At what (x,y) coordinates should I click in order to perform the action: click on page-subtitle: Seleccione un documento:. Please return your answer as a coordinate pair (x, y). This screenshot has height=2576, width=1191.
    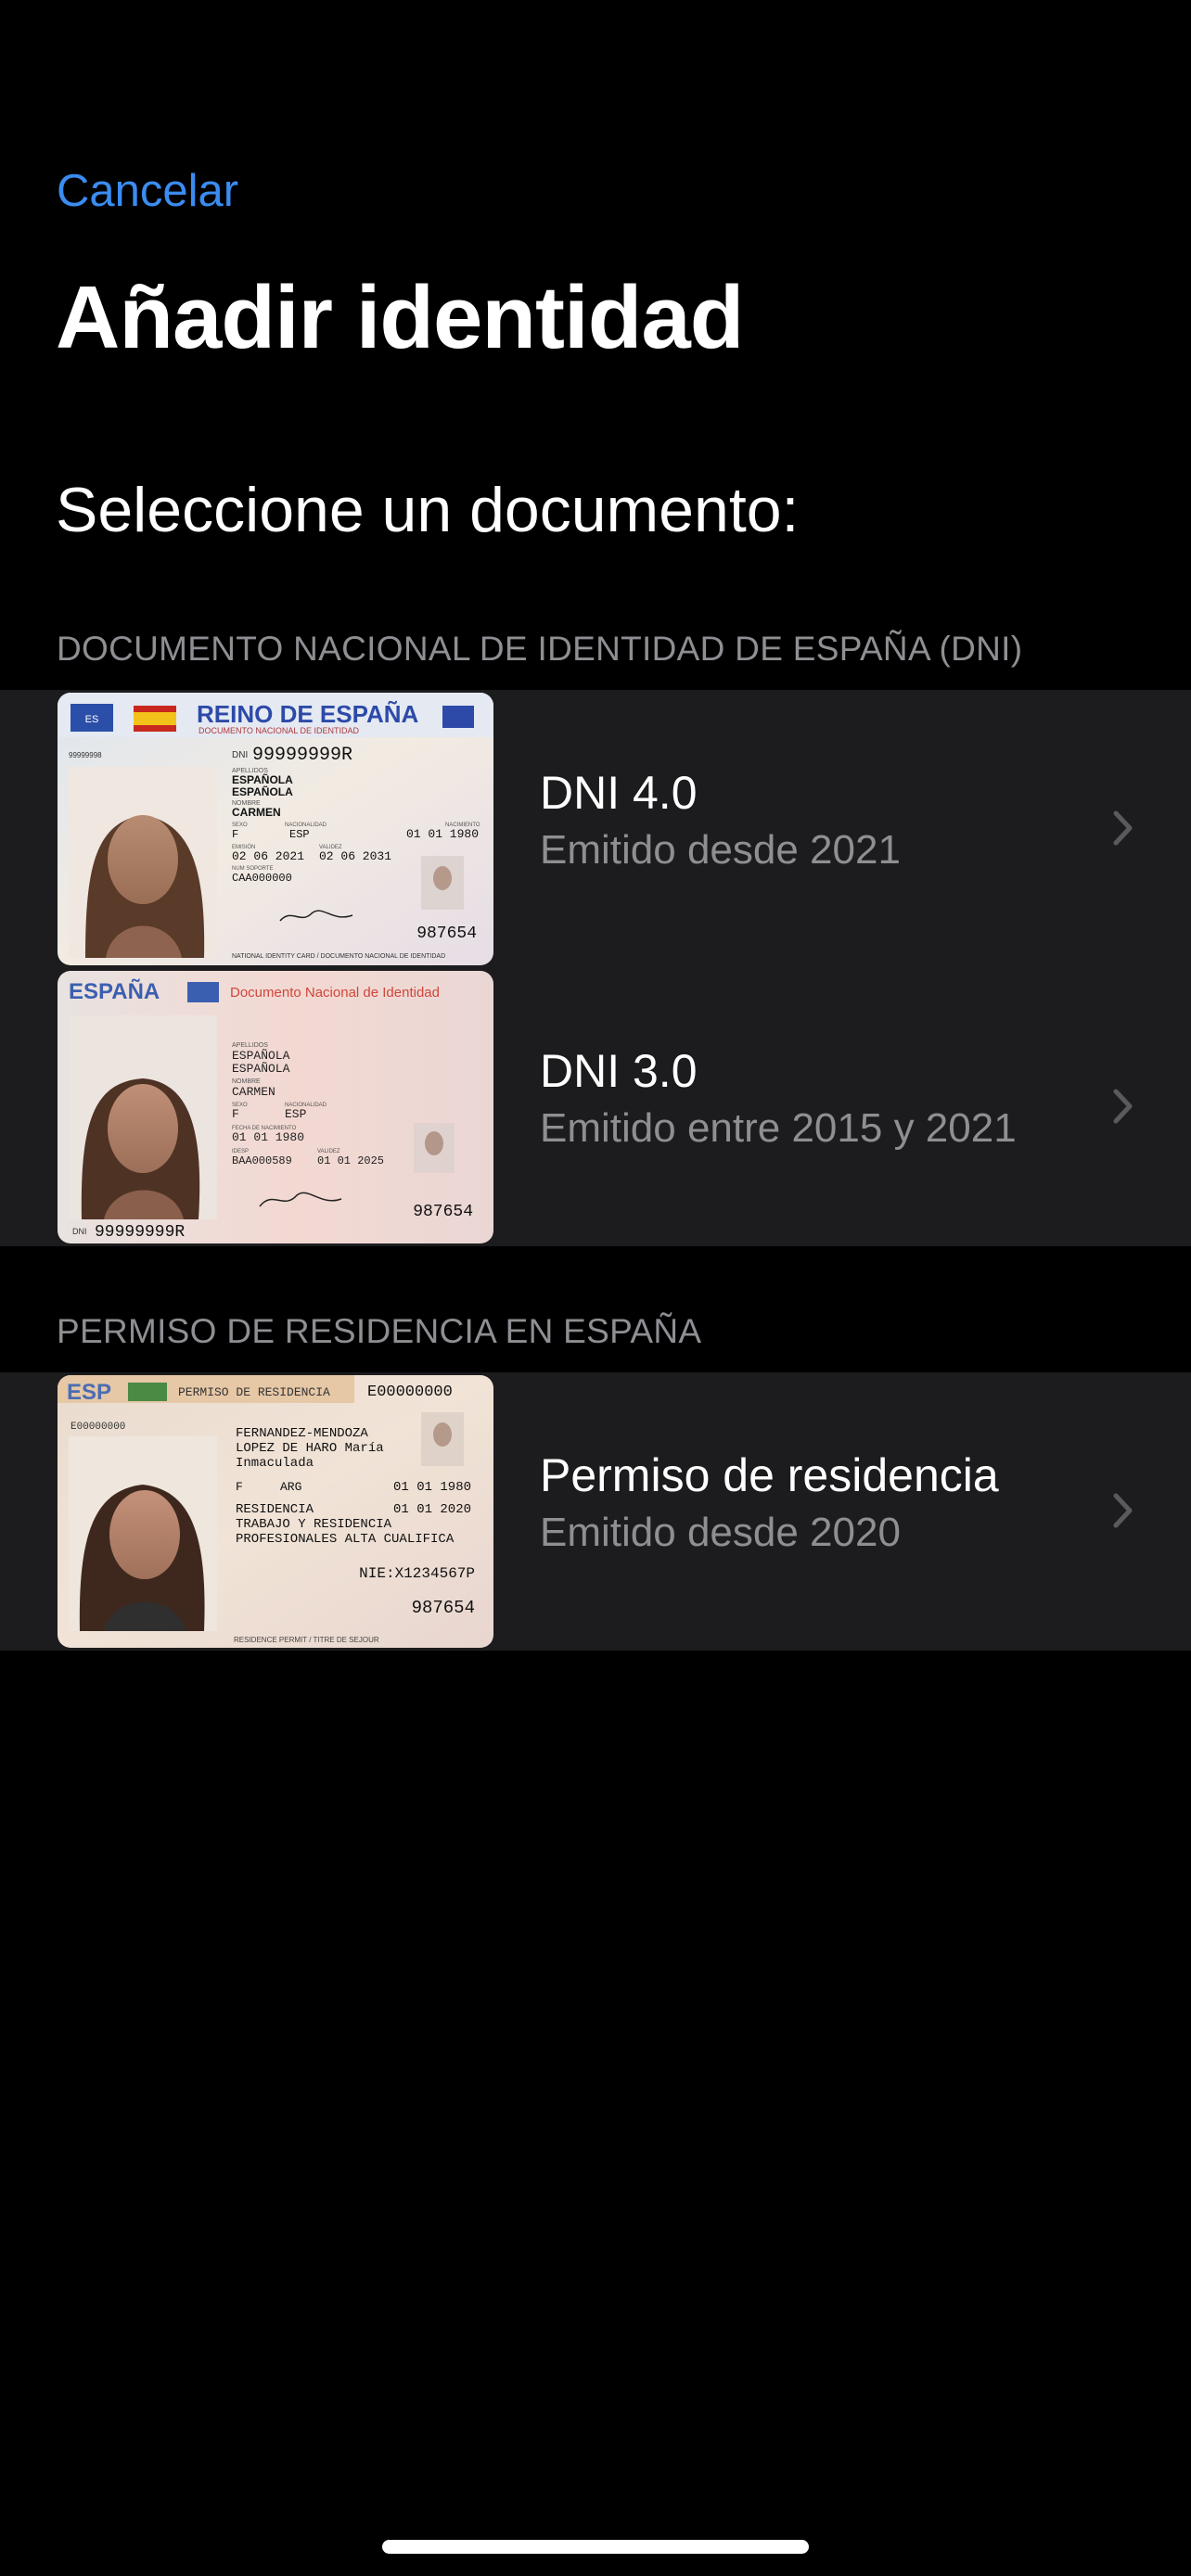
    Looking at the image, I should click on (428, 510).